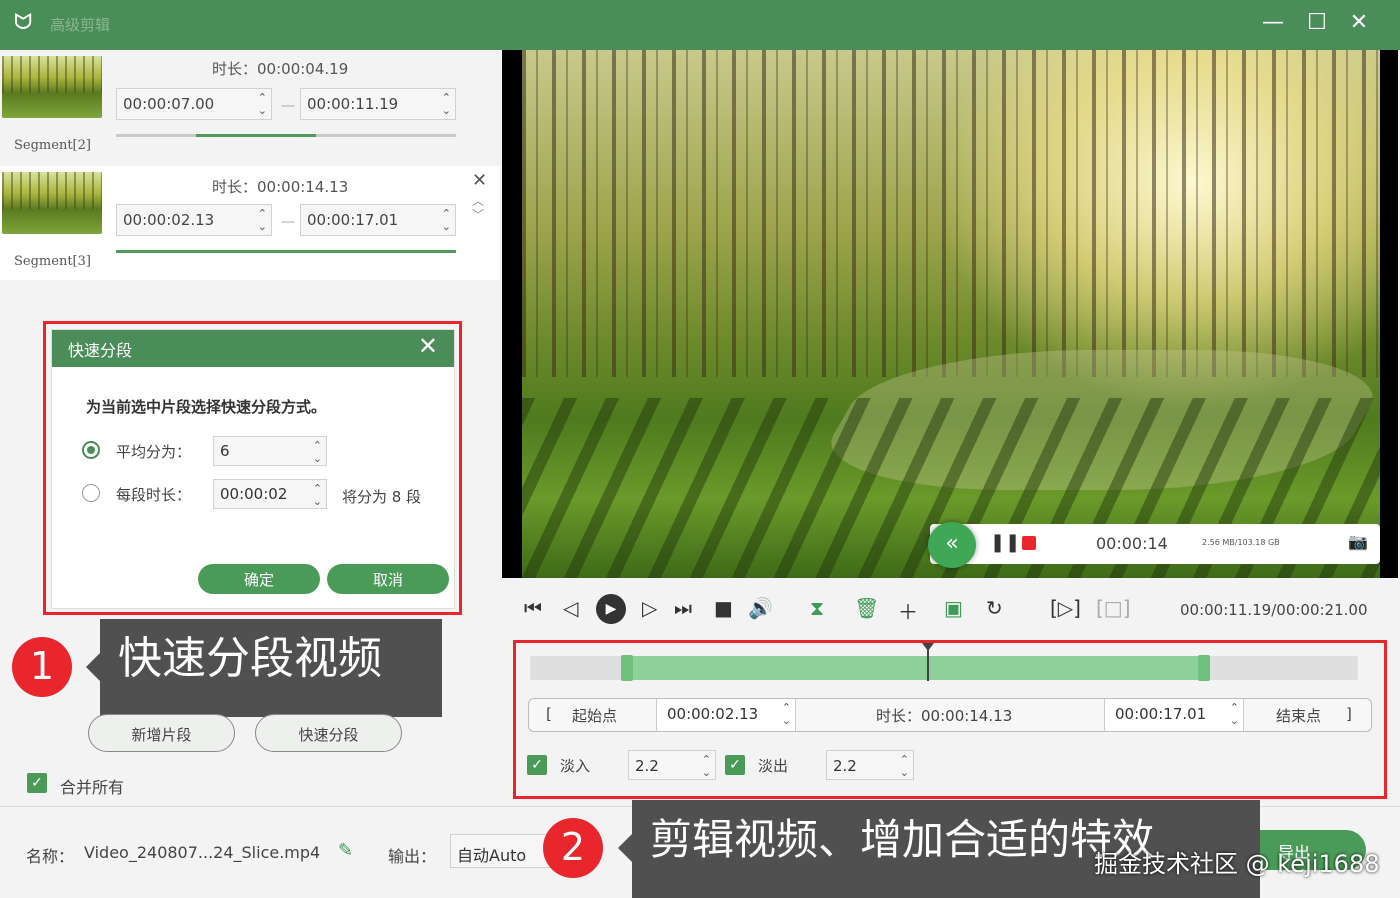 Image resolution: width=1400 pixels, height=898 pixels. I want to click on playback-timecode: 00:00:11.19/00:00:21.00, so click(1274, 610).